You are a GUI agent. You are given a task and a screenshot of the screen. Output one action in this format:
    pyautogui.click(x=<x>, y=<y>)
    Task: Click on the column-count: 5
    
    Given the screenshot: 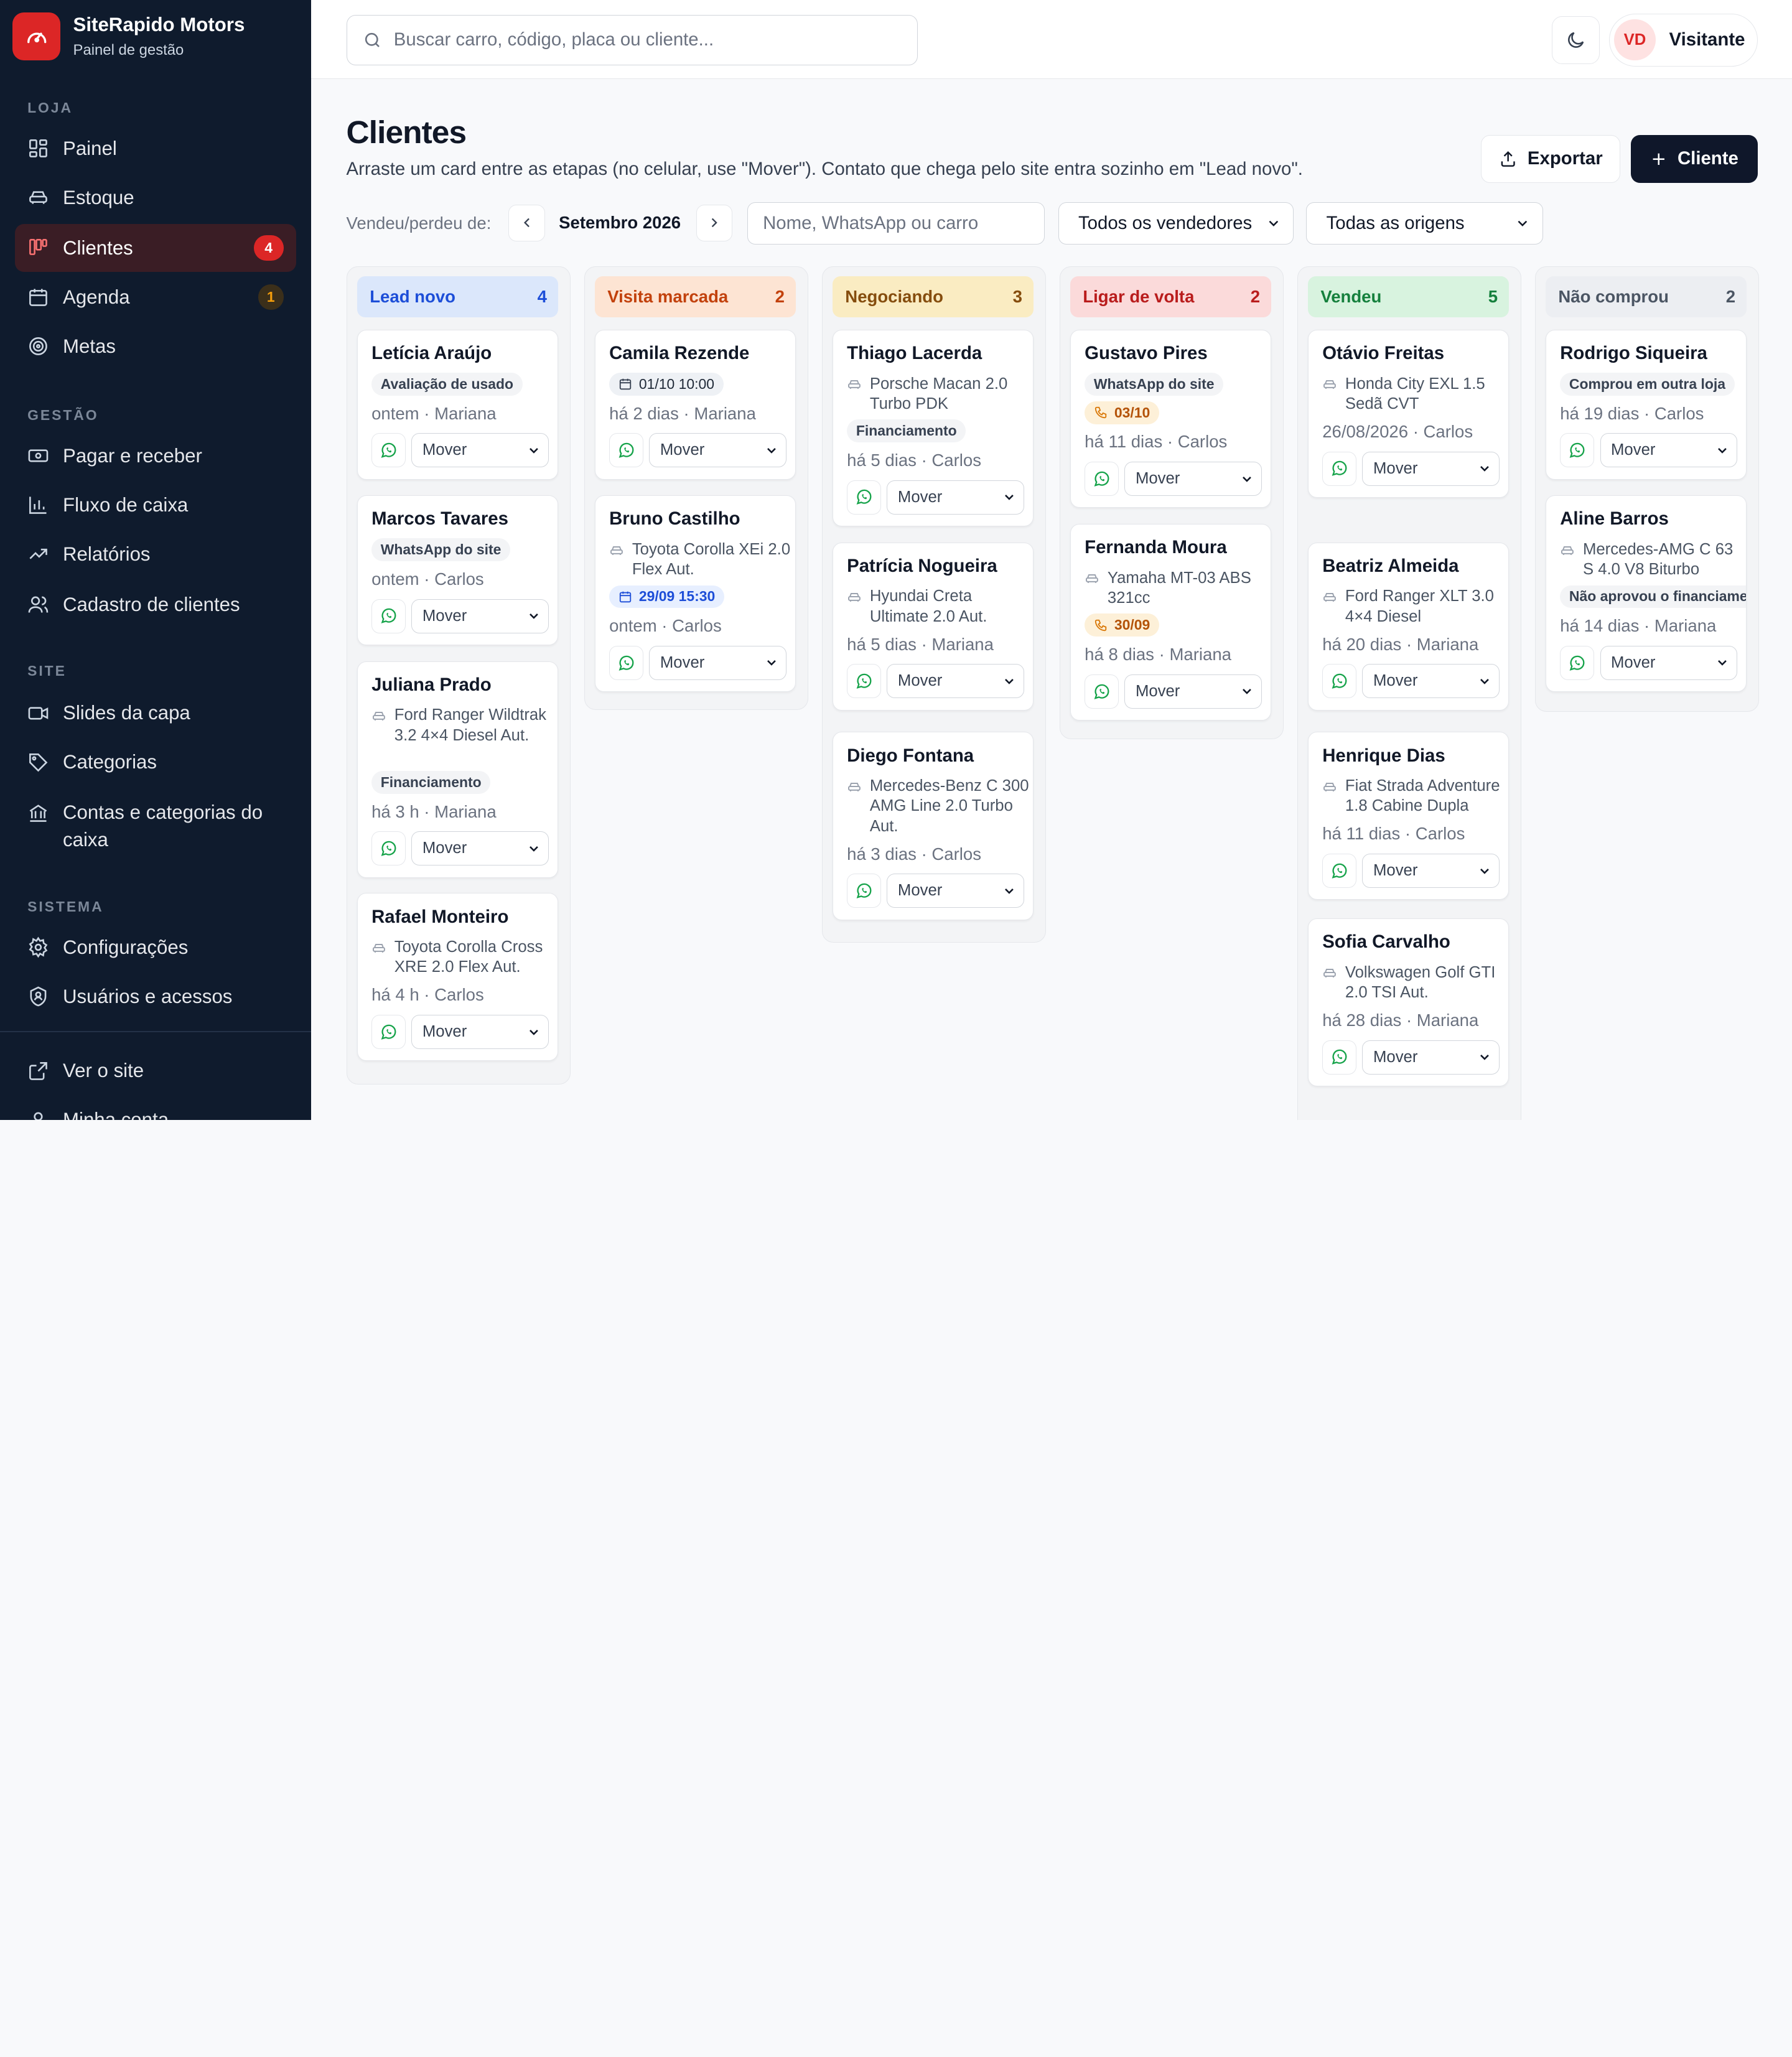 What is the action you would take?
    pyautogui.click(x=1493, y=296)
    